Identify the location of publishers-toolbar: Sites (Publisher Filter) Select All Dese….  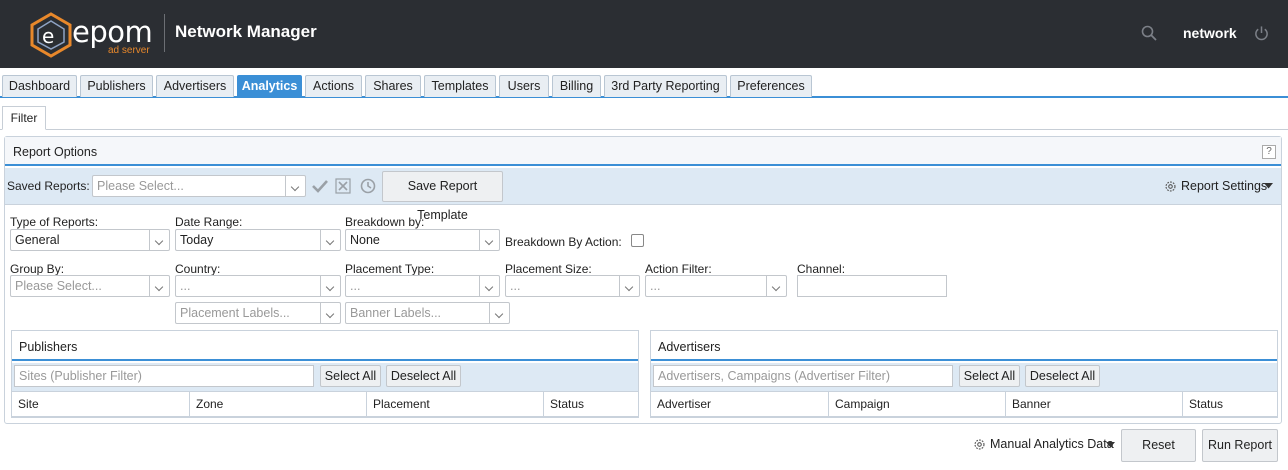
(325, 377).